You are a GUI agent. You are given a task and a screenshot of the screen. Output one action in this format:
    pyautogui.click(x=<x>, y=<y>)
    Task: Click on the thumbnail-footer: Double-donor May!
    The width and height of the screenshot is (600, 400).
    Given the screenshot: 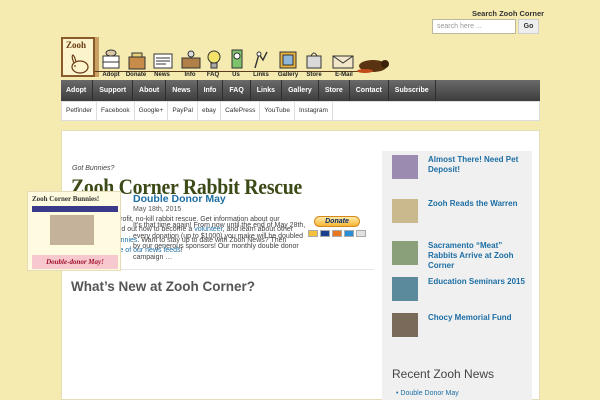 What is the action you would take?
    pyautogui.click(x=75, y=262)
    